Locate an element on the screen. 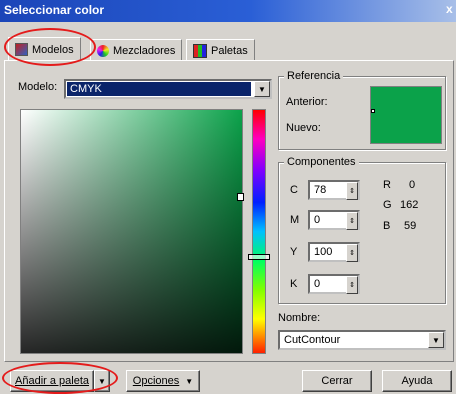 This screenshot has height=394, width=456. help-button: Ayuda is located at coordinates (417, 381).